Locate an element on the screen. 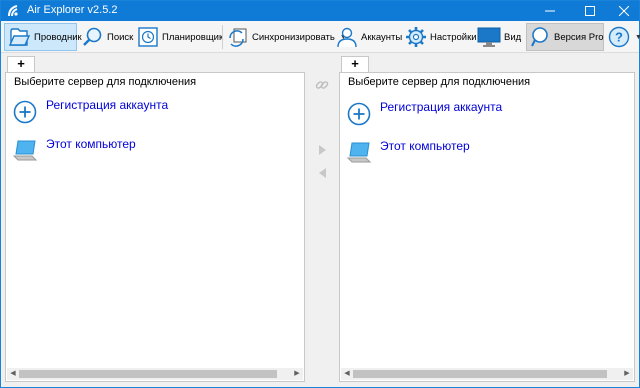  help-button: ? ▼ is located at coordinates (623, 37).